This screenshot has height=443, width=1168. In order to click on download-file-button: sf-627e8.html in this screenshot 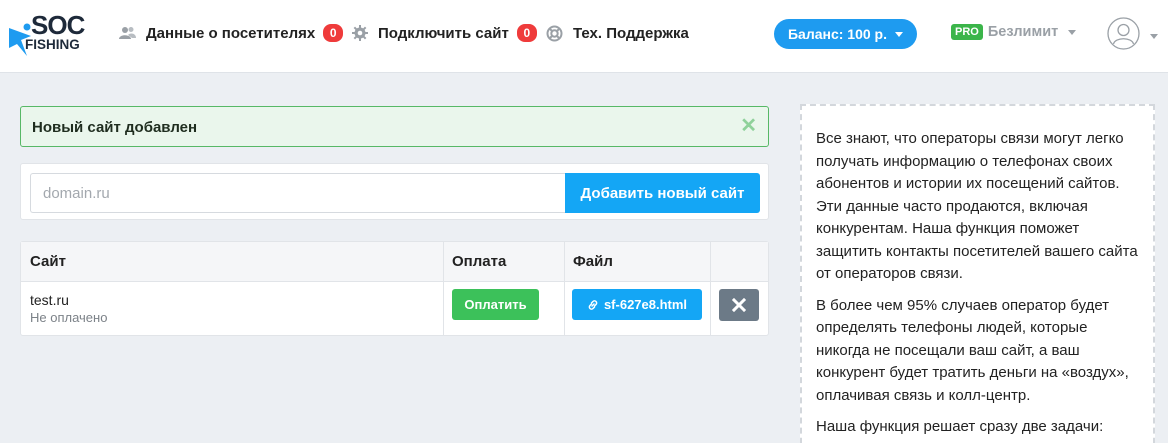, I will do `click(637, 304)`.